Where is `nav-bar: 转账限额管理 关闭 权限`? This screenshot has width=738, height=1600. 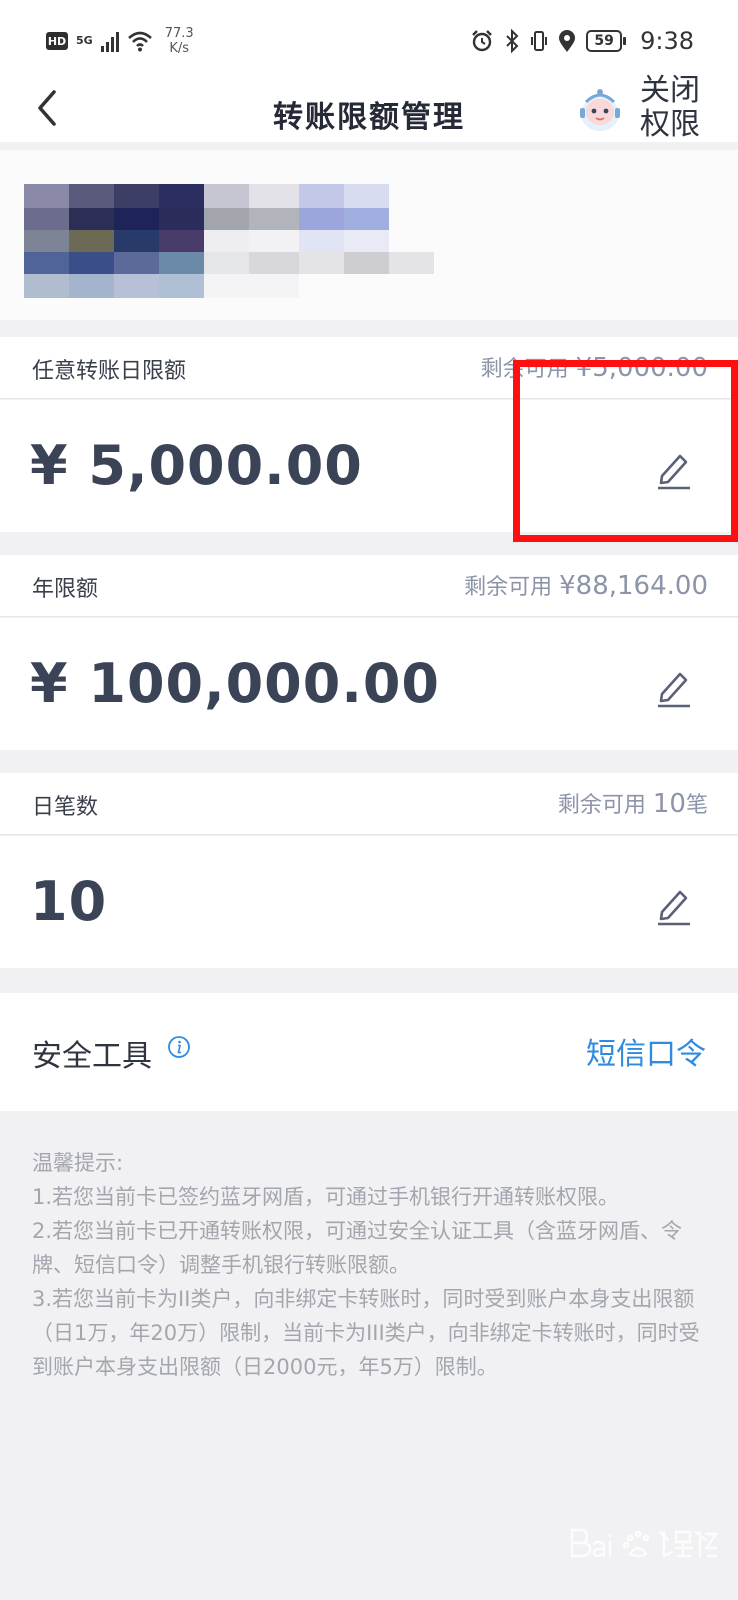
nav-bar: 转账限额管理 关闭 权限 is located at coordinates (369, 108).